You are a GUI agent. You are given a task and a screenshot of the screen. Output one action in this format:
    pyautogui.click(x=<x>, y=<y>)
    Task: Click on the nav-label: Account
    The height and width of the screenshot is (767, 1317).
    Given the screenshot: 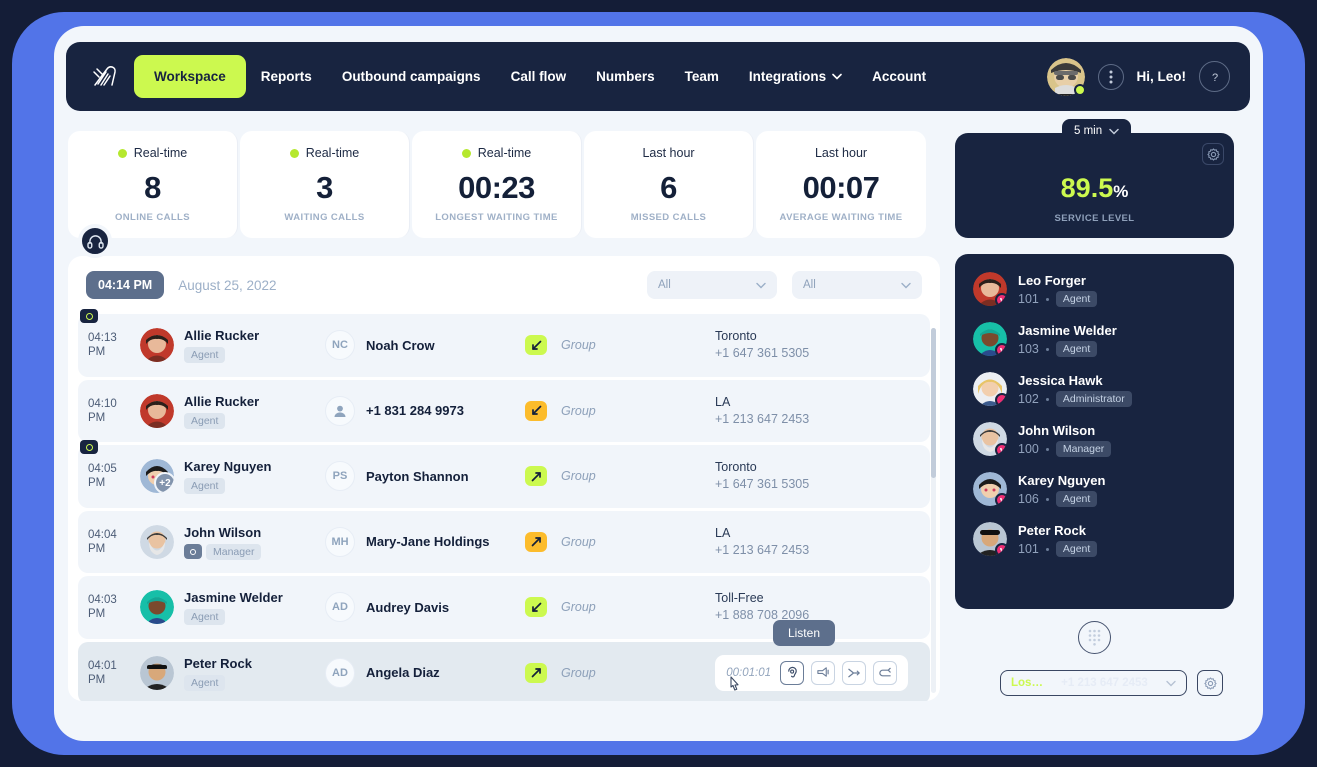 What is the action you would take?
    pyautogui.click(x=899, y=76)
    